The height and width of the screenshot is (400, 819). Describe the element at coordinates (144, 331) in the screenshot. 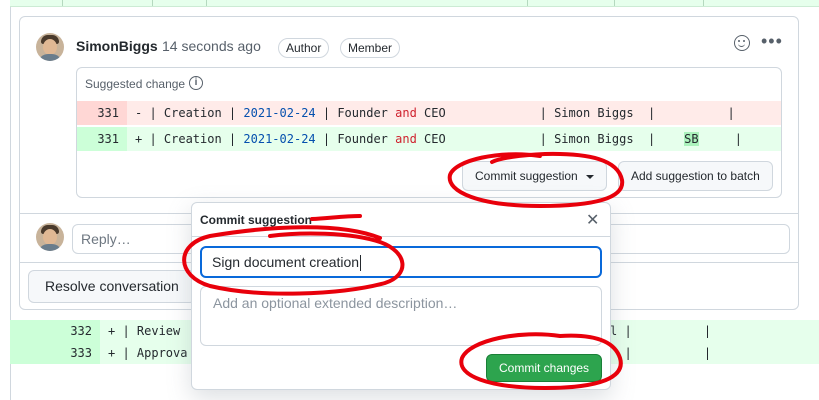

I see `diff-code: + | Review` at that location.